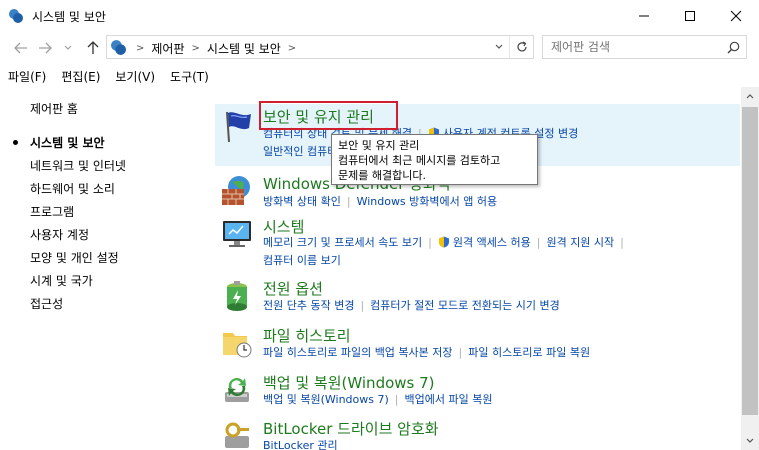 This screenshot has height=450, width=759. Describe the element at coordinates (61, 280) in the screenshot. I see `sidebar-item-clock-region: 시계 및 국가` at that location.